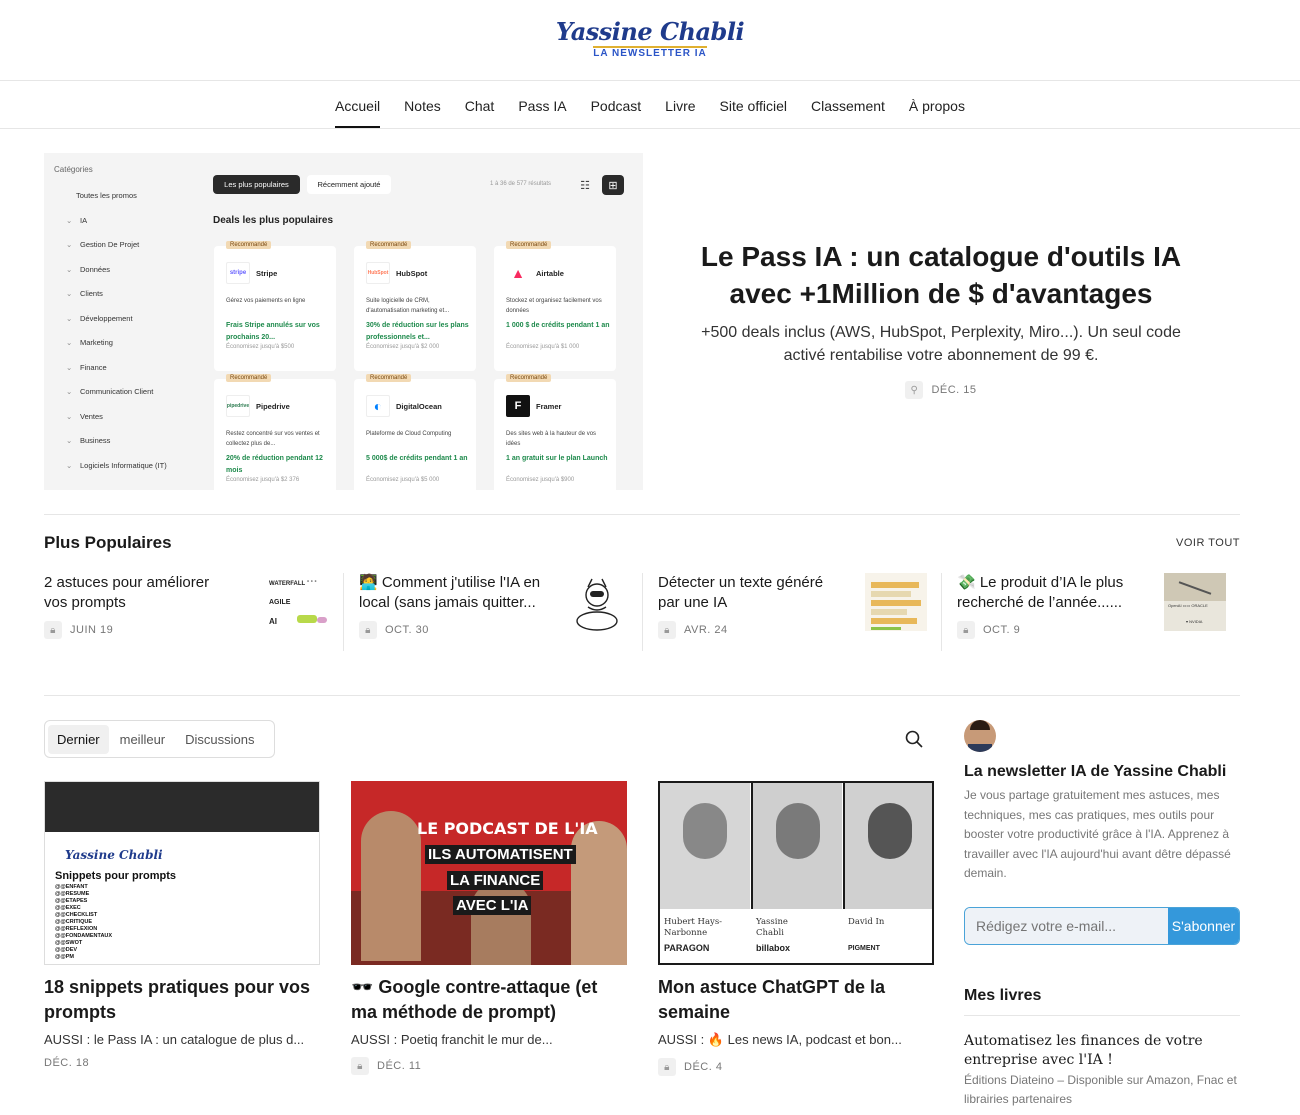  Describe the element at coordinates (422, 104) in the screenshot. I see `nav-notes: Notes` at that location.